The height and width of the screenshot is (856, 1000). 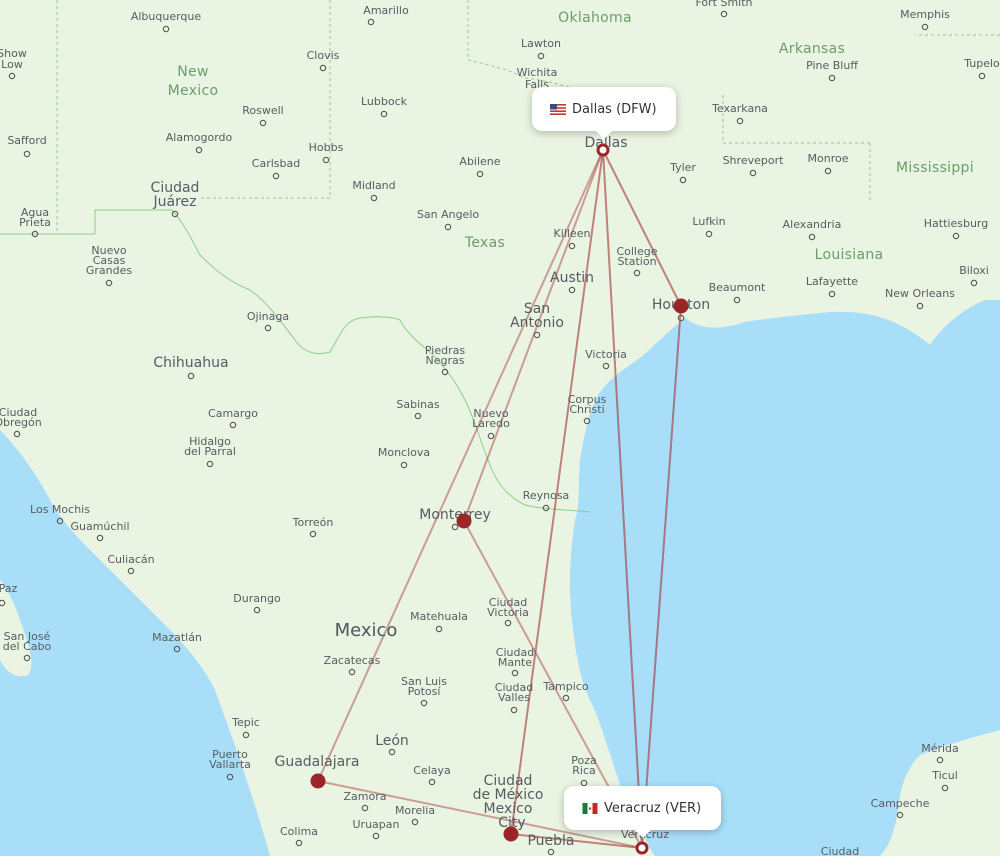 I want to click on mexico-city-stop-marker, so click(x=511, y=834).